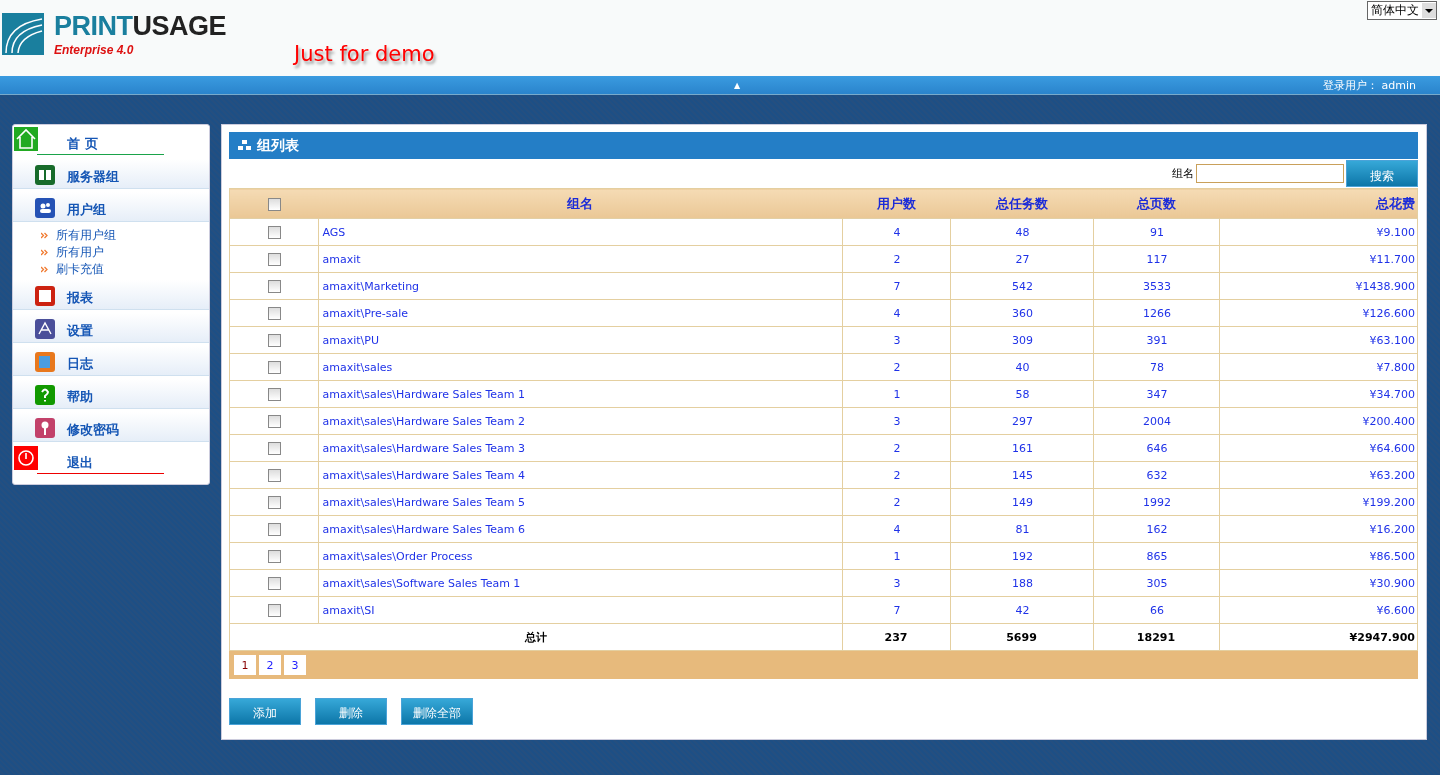  What do you see at coordinates (580, 394) in the screenshot?
I see `group-link: amaxit\sales\Hardware Sales Team 1` at bounding box center [580, 394].